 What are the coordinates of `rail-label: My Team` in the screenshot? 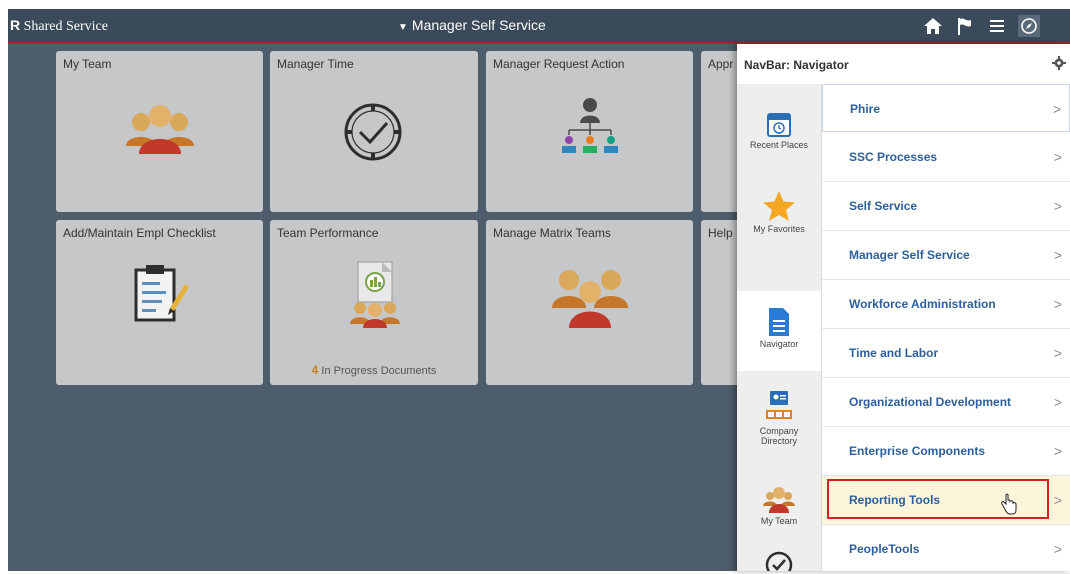 It's located at (779, 521).